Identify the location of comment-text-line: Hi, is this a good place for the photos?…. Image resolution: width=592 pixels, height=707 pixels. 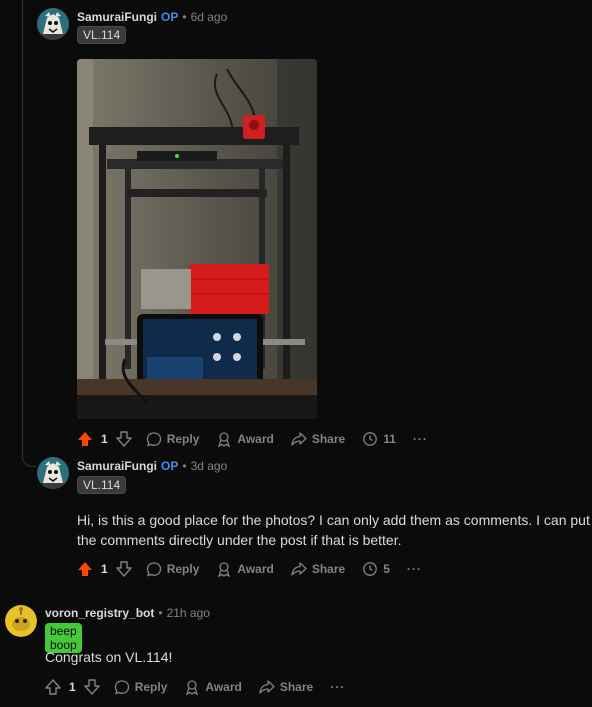
(333, 520).